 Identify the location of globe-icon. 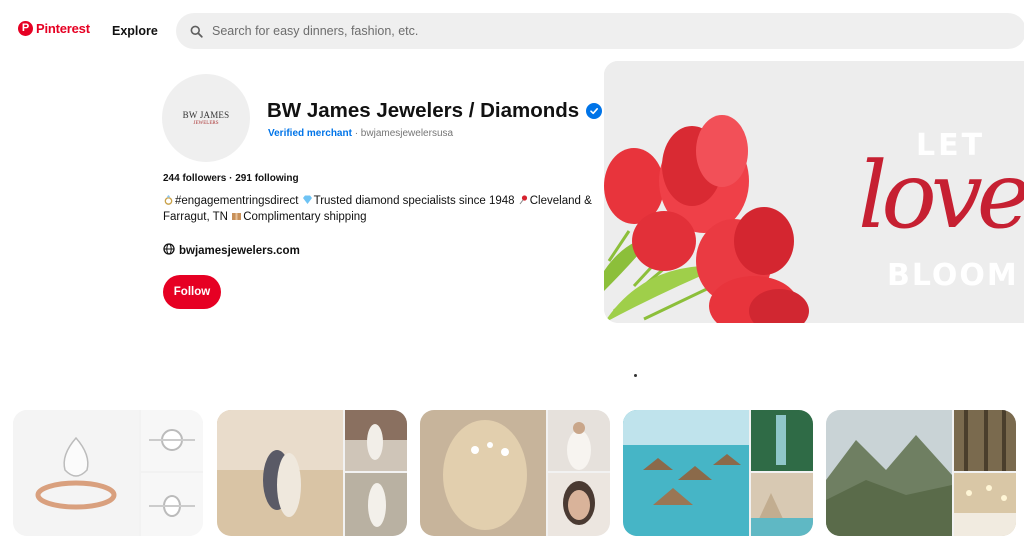
(169, 250).